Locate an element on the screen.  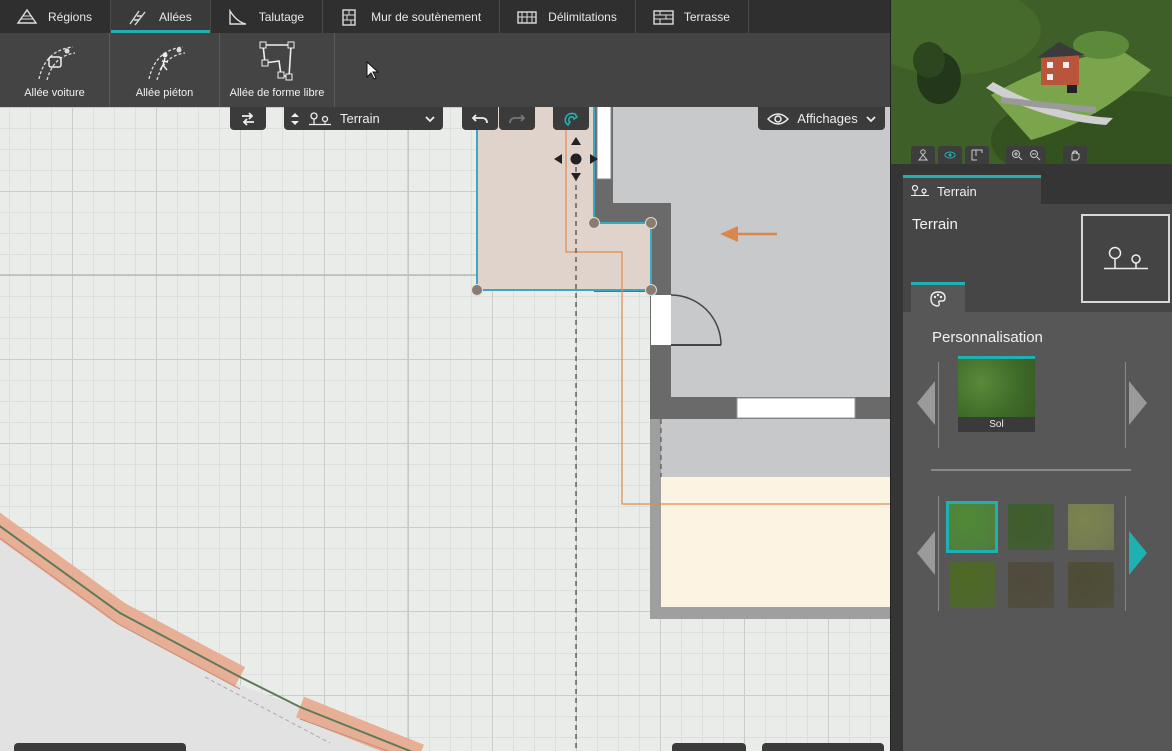
material-prev-icon is located at coordinates (926, 403).